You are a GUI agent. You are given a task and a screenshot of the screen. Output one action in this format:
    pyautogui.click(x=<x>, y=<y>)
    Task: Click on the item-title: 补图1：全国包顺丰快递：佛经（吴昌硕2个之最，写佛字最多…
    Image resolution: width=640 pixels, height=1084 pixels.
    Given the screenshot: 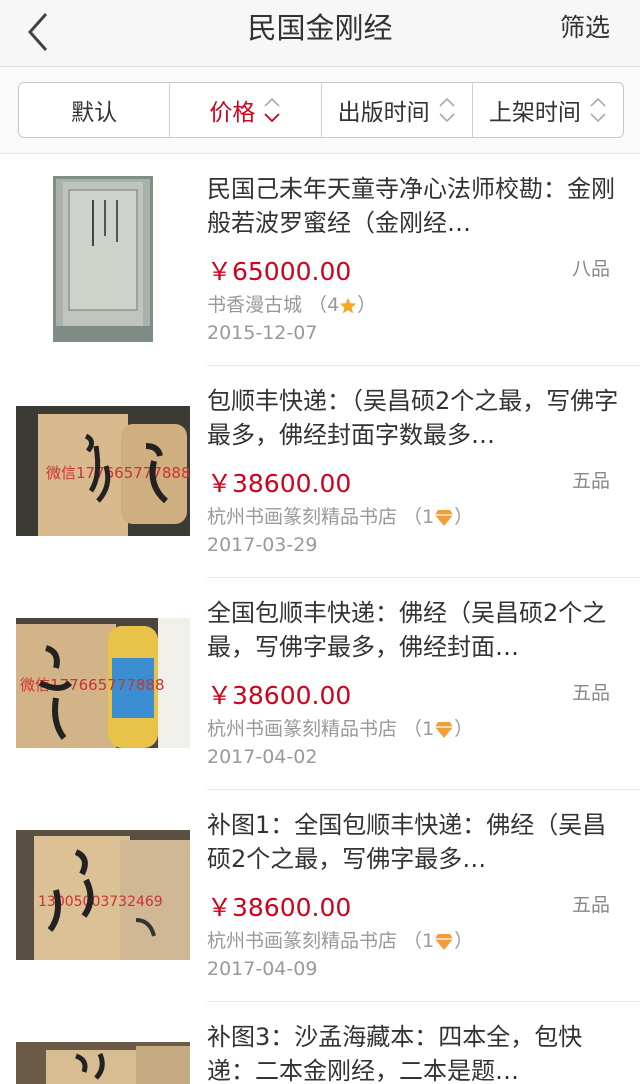 What is the action you would take?
    pyautogui.click(x=414, y=842)
    